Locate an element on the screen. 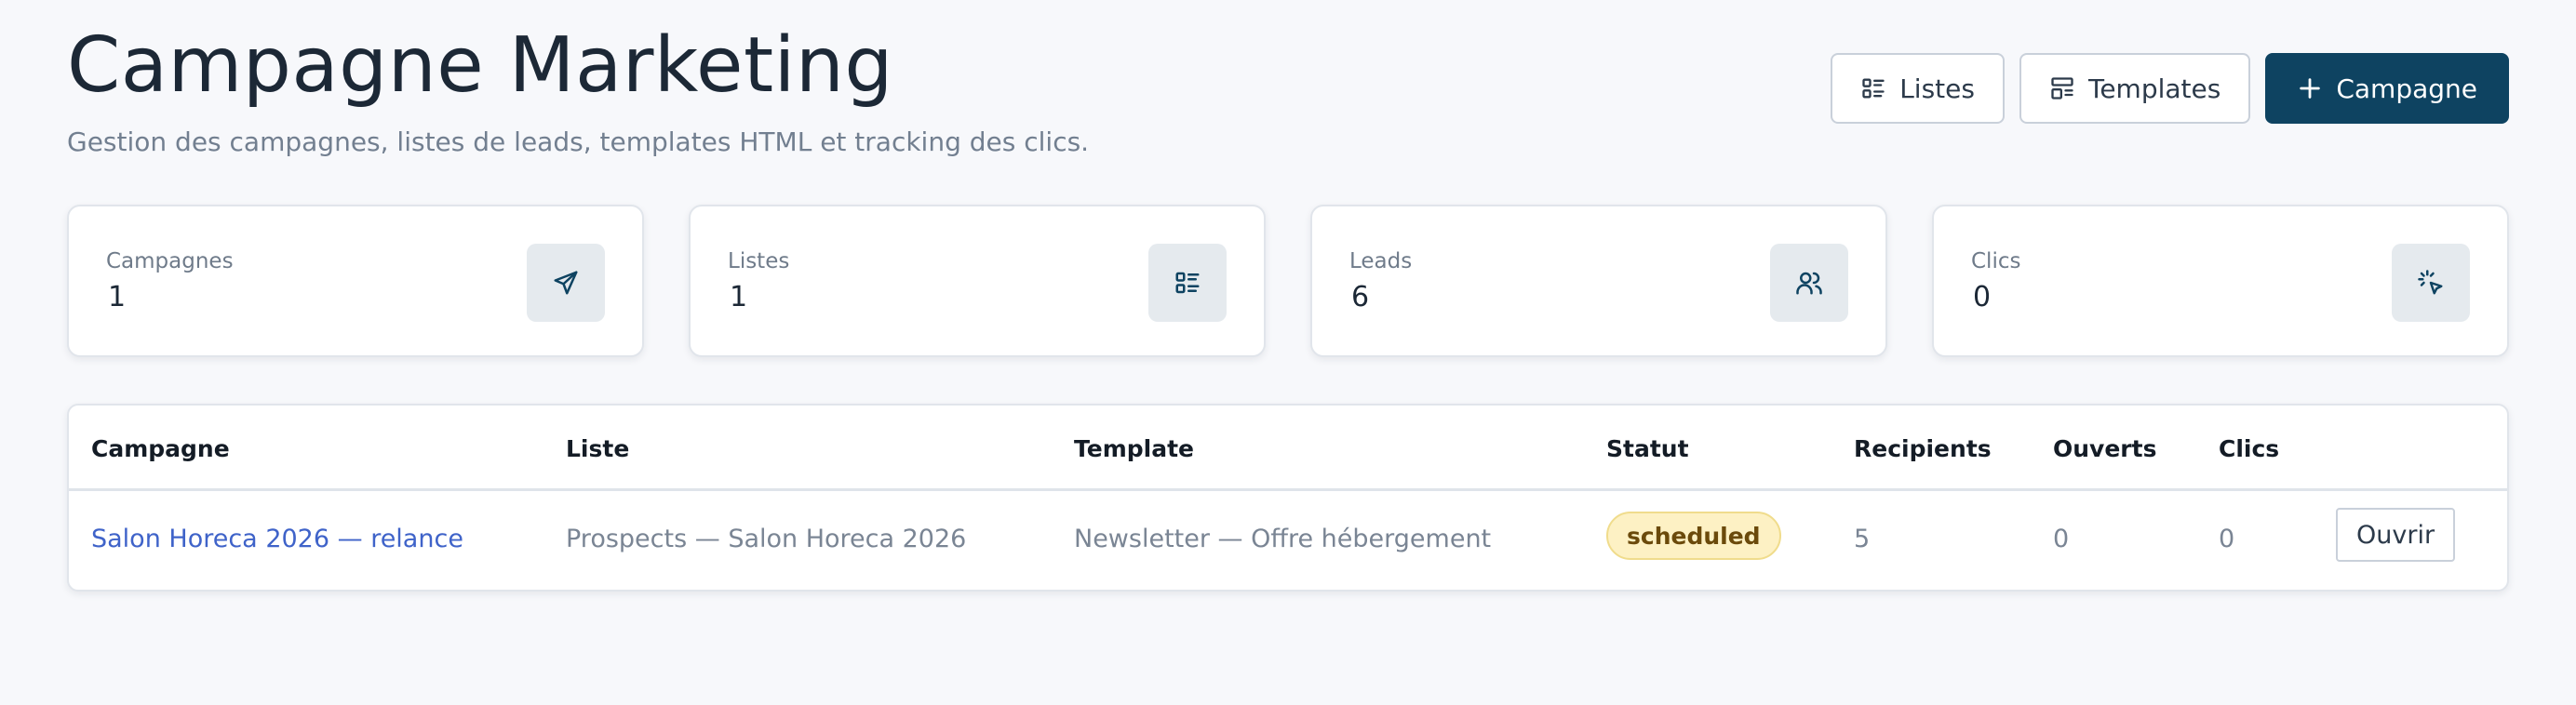  stat-card-campaigns: Campagnes 1 is located at coordinates (355, 281).